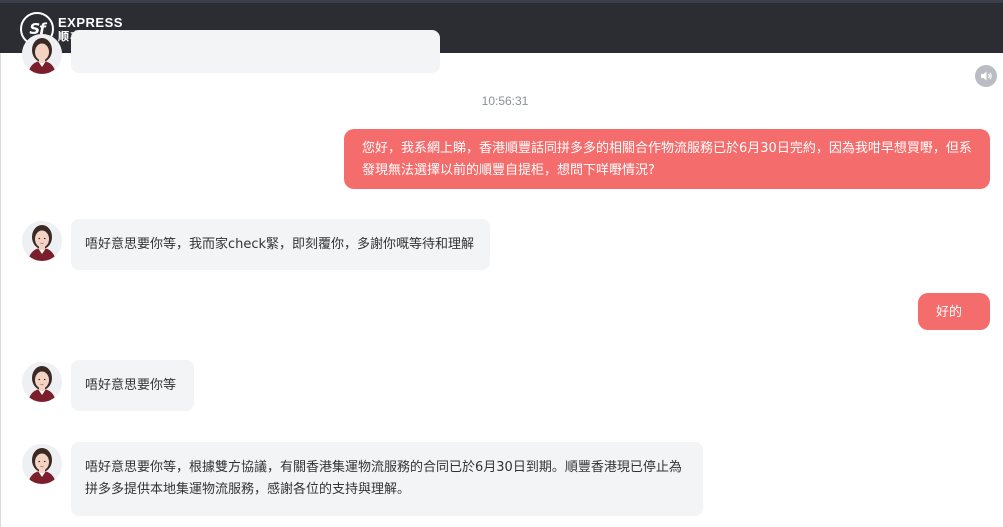 This screenshot has height=527, width=1003. Describe the element at coordinates (505, 101) in the screenshot. I see `message-timestamp: 10:56:31` at that location.